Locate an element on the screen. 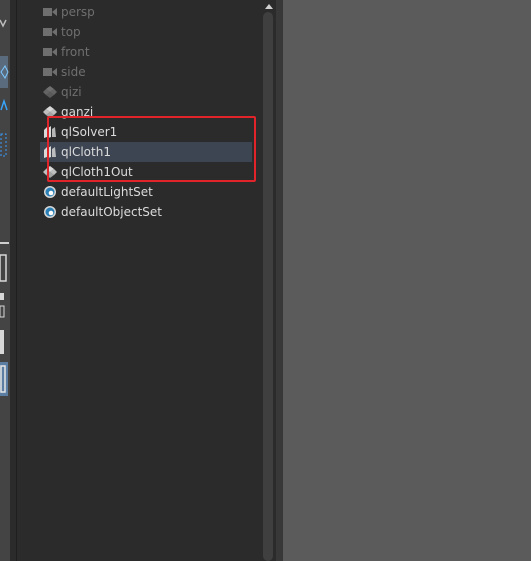 This screenshot has width=531, height=561. vertical-scrollbar is located at coordinates (269, 280).